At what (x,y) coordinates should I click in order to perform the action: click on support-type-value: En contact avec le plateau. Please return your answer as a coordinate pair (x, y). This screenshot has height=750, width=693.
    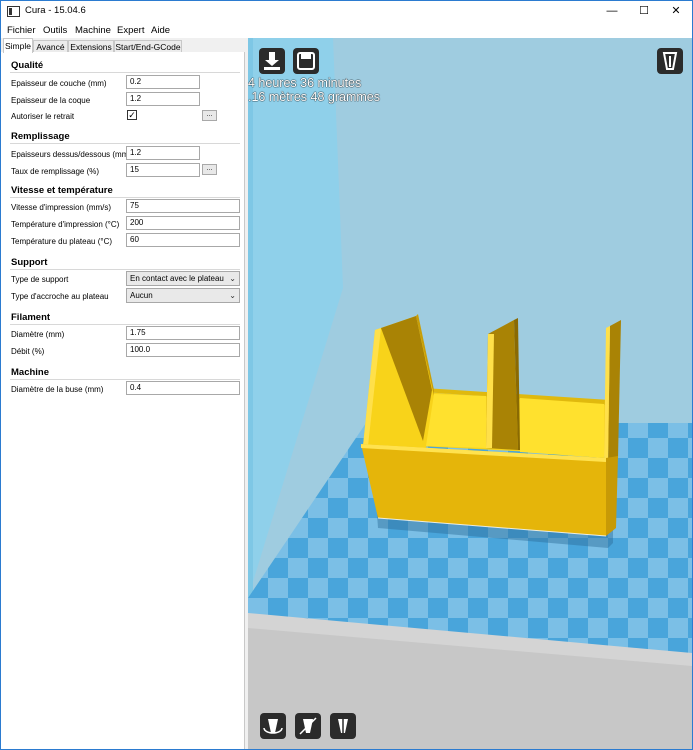
    Looking at the image, I should click on (177, 278).